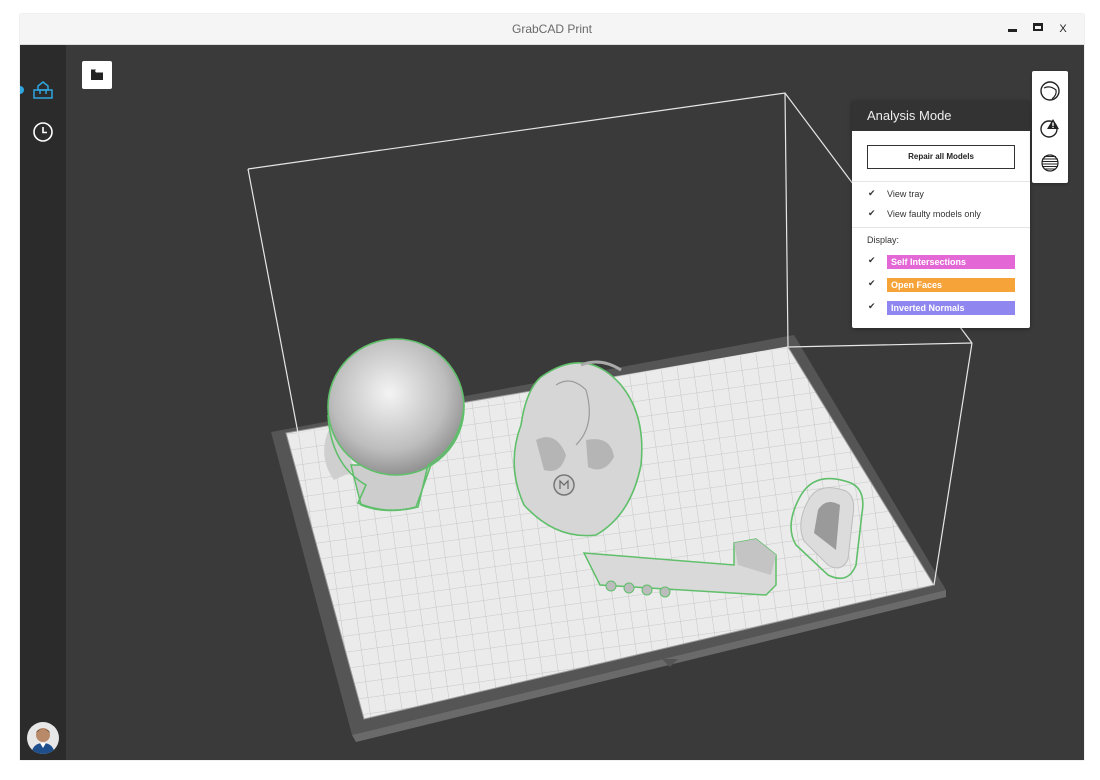  What do you see at coordinates (941, 116) in the screenshot?
I see `panel-title: Analysis Mode` at bounding box center [941, 116].